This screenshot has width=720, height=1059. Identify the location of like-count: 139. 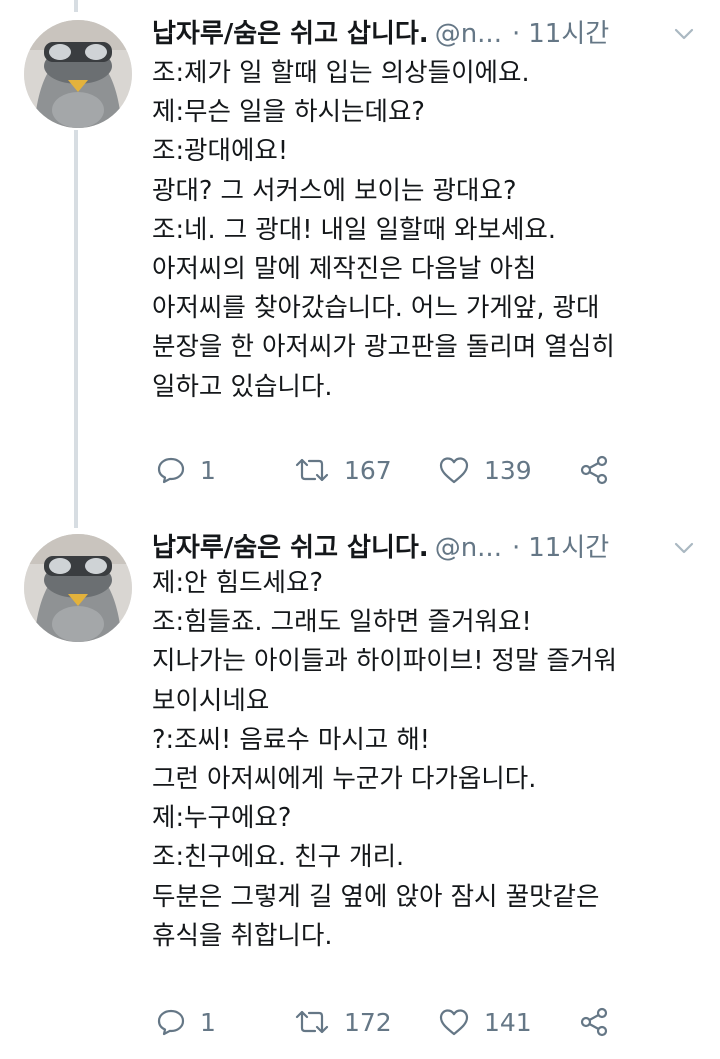
(508, 470).